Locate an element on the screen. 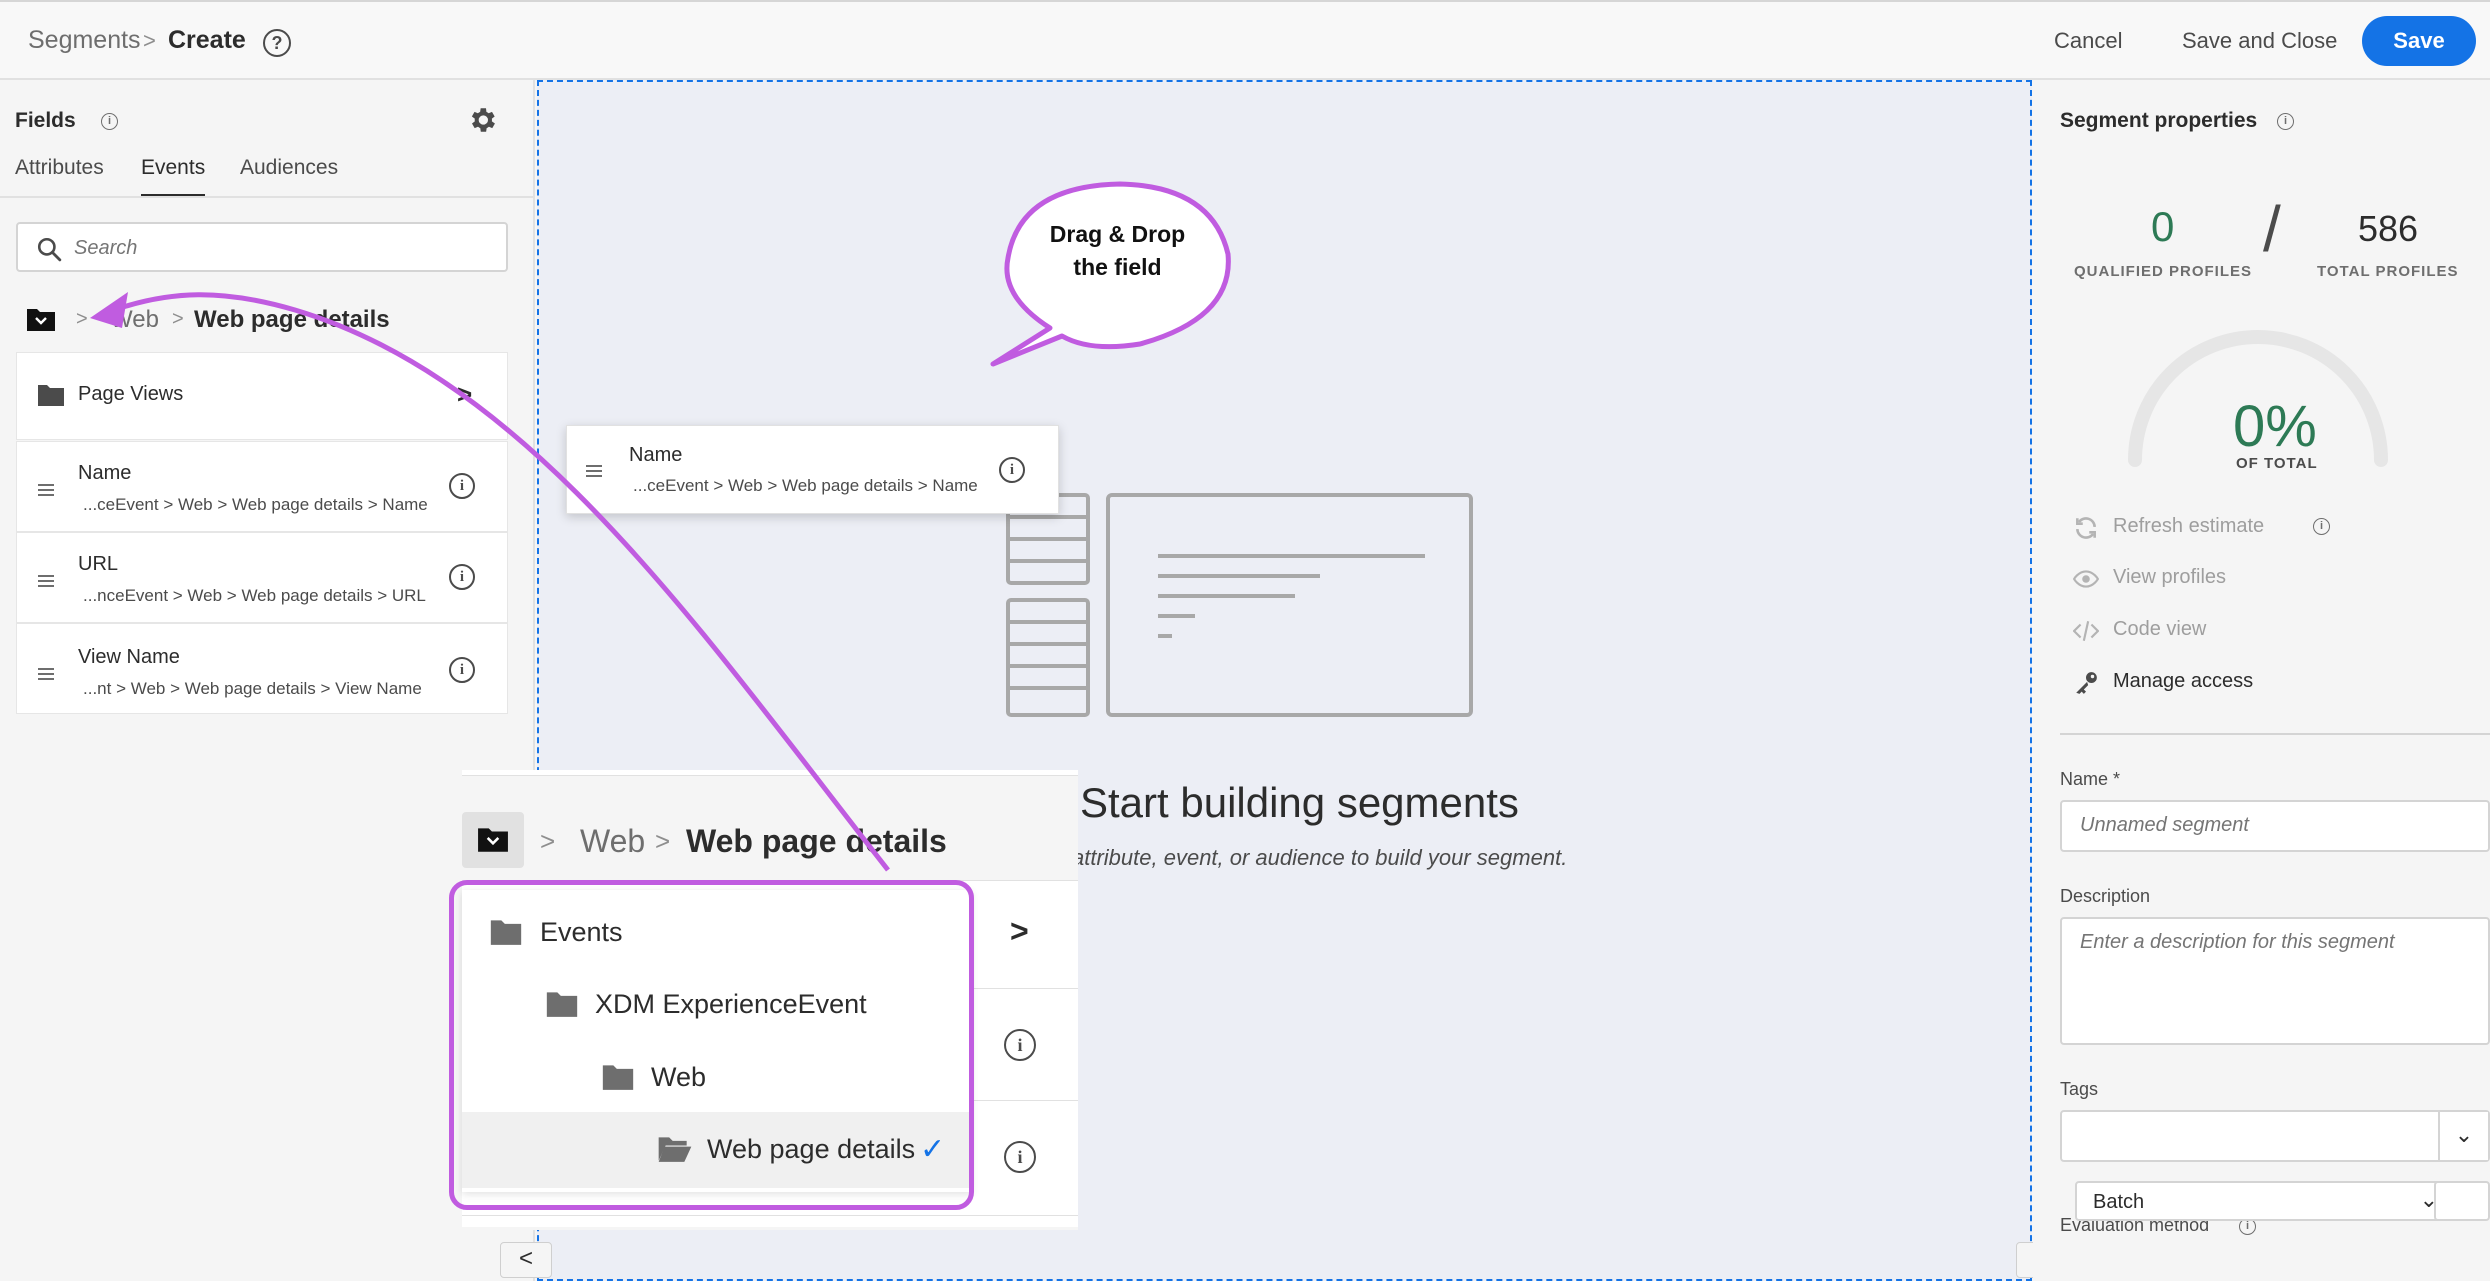 This screenshot has height=1281, width=2490. tab-attributes: Attributes is located at coordinates (59, 168).